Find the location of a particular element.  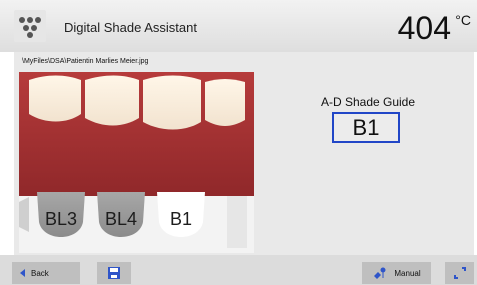

expand-button is located at coordinates (459, 273).